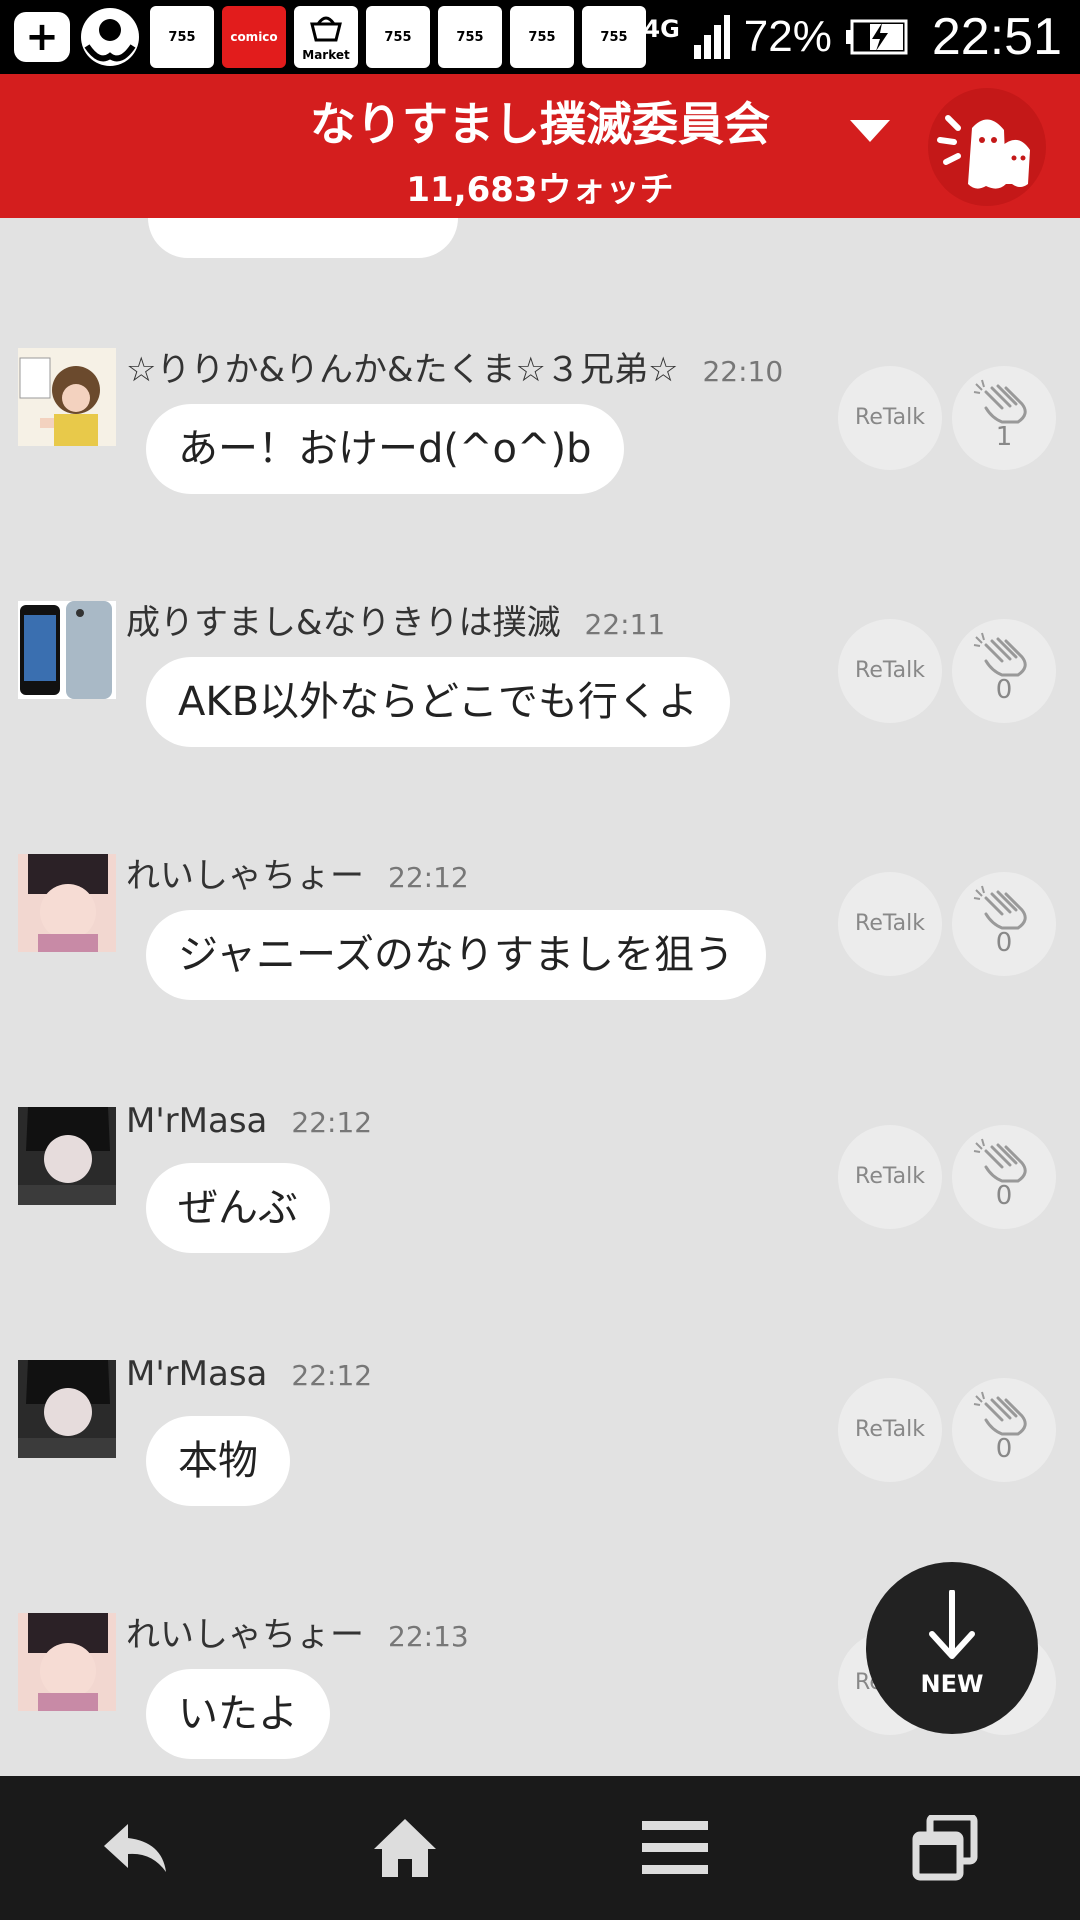  I want to click on home-icon, so click(405, 1848).